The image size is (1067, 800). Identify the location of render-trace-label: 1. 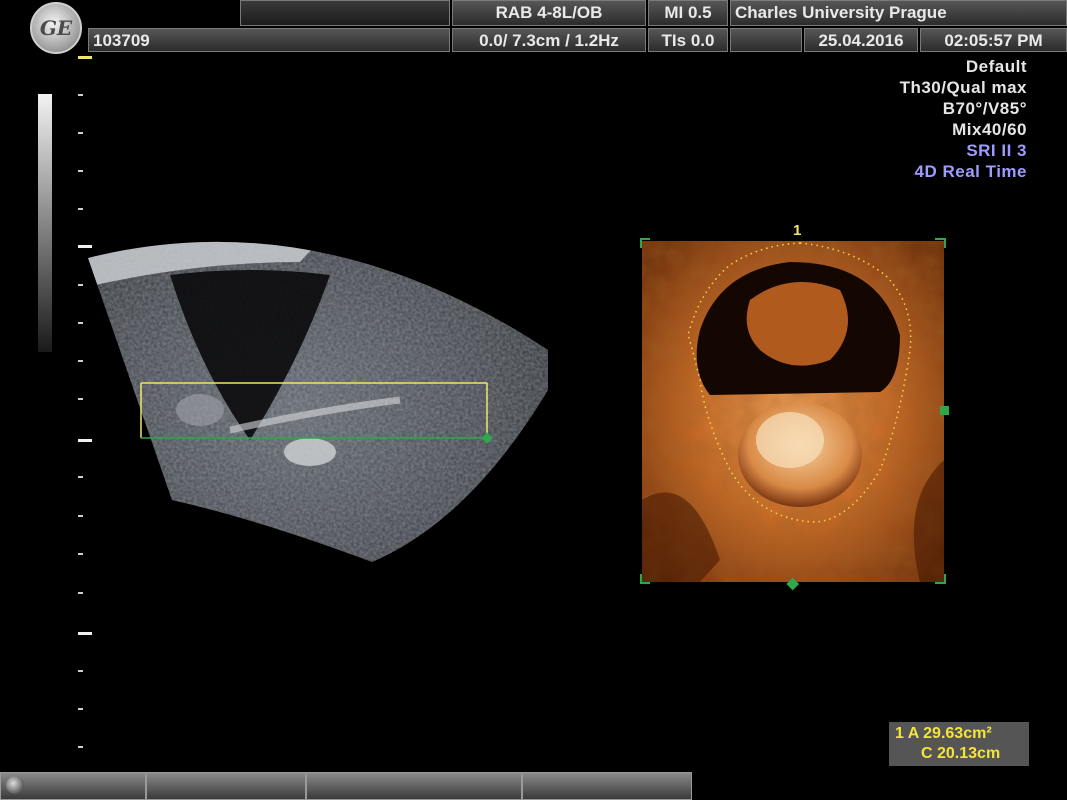
(797, 230).